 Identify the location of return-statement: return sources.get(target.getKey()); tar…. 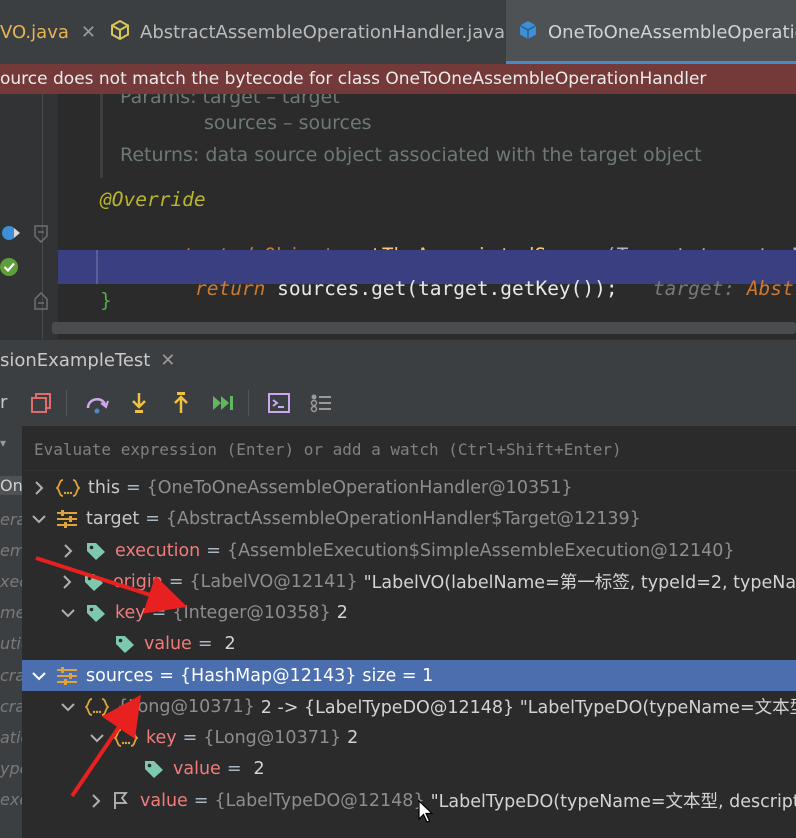
(472, 288).